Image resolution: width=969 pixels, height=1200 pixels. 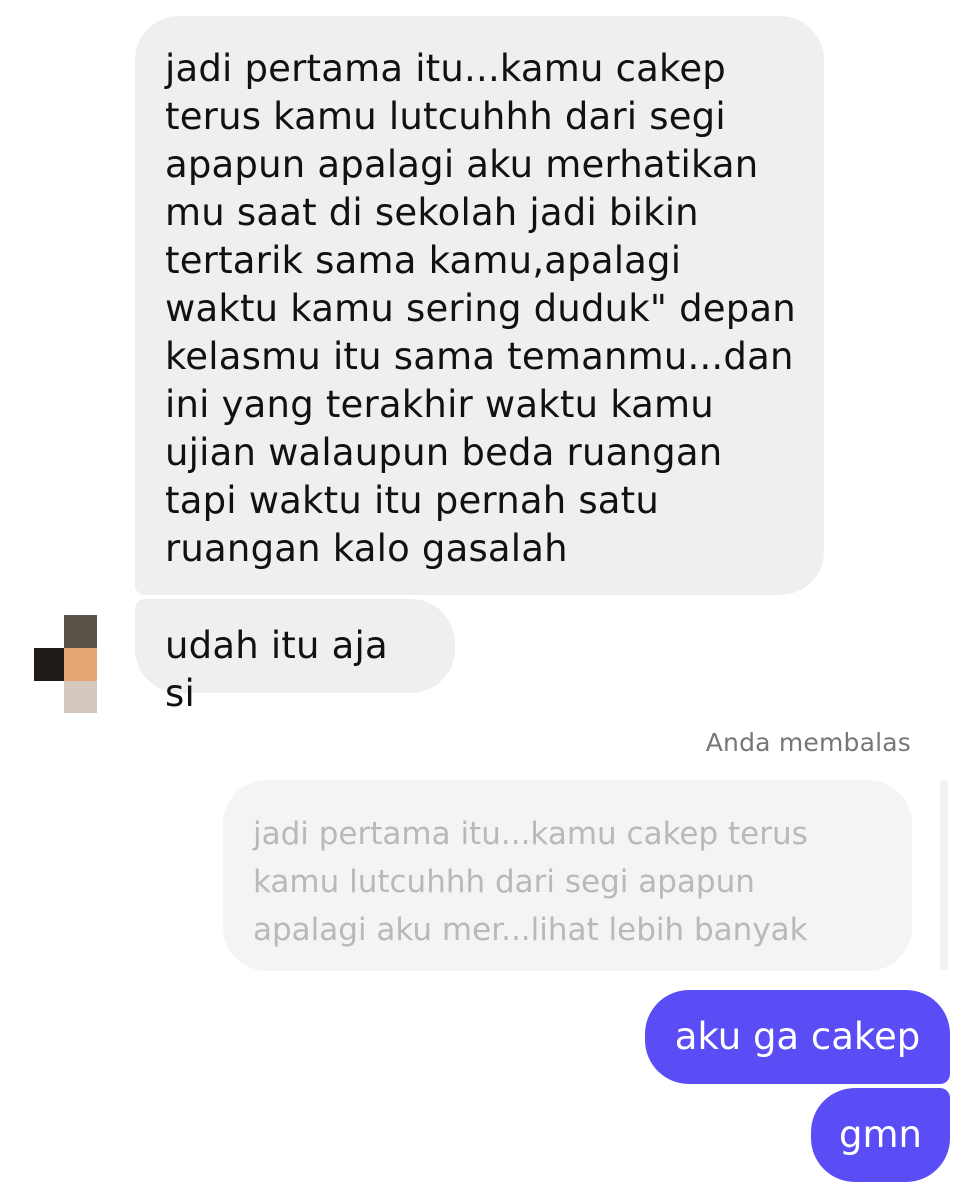 I want to click on outgoing-message-bubble: gmn, so click(x=880, y=1135).